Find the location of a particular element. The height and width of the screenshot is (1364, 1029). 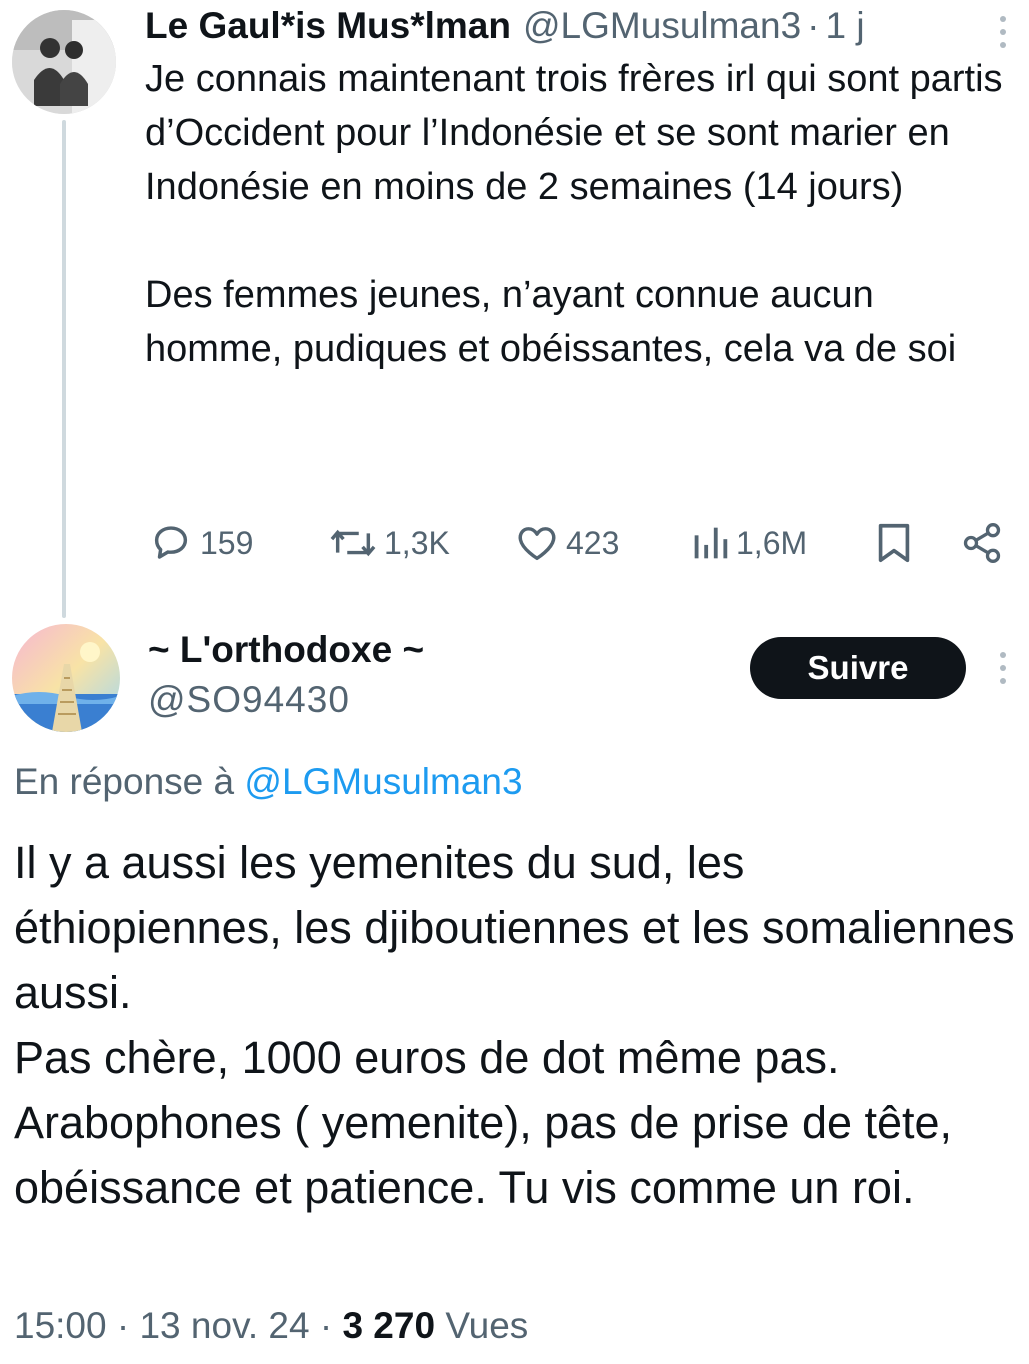

bookmark-icon is located at coordinates (894, 543).